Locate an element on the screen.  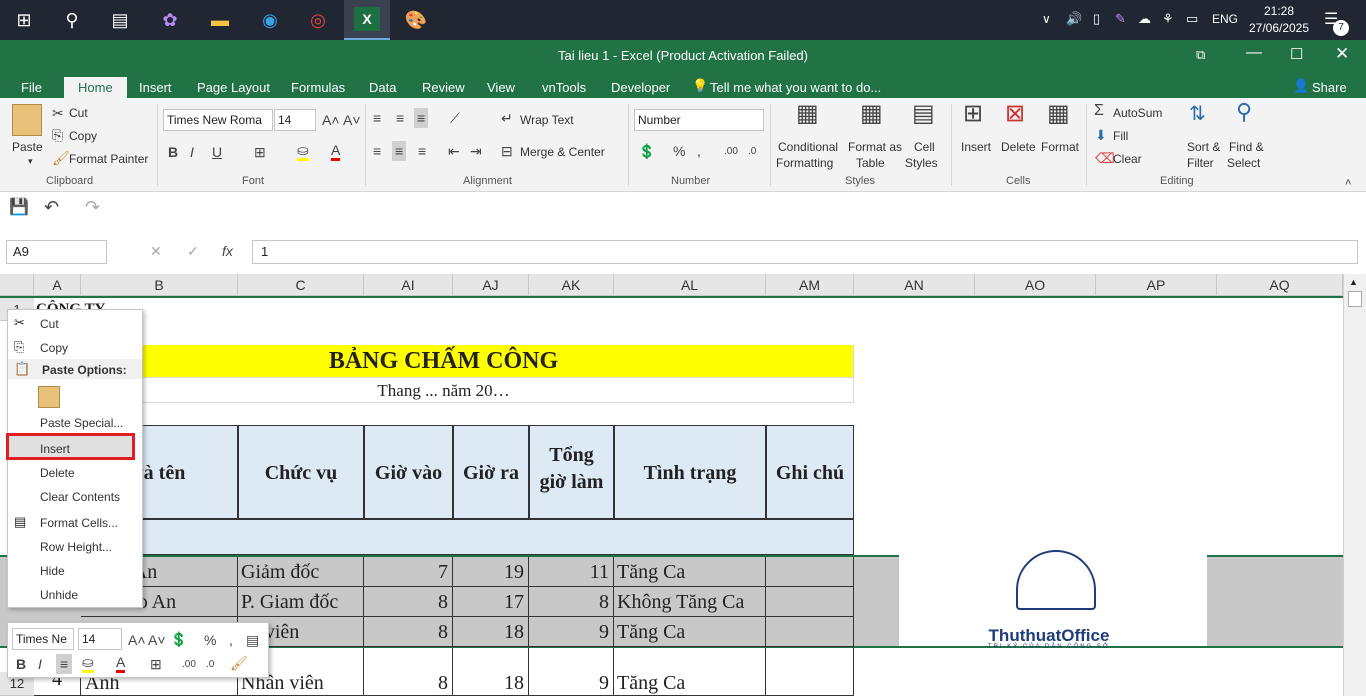
edge-icon: ◉ is located at coordinates (270, 20).